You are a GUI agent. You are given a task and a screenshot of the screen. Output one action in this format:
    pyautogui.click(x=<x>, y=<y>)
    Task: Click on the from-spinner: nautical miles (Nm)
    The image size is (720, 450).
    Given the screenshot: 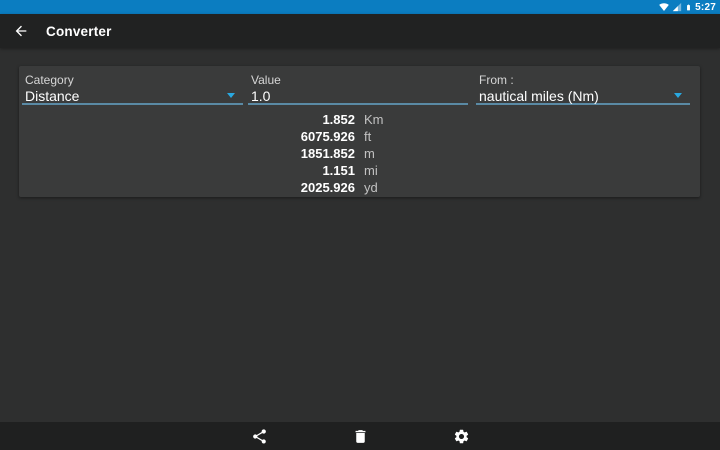 What is the action you would take?
    pyautogui.click(x=583, y=96)
    